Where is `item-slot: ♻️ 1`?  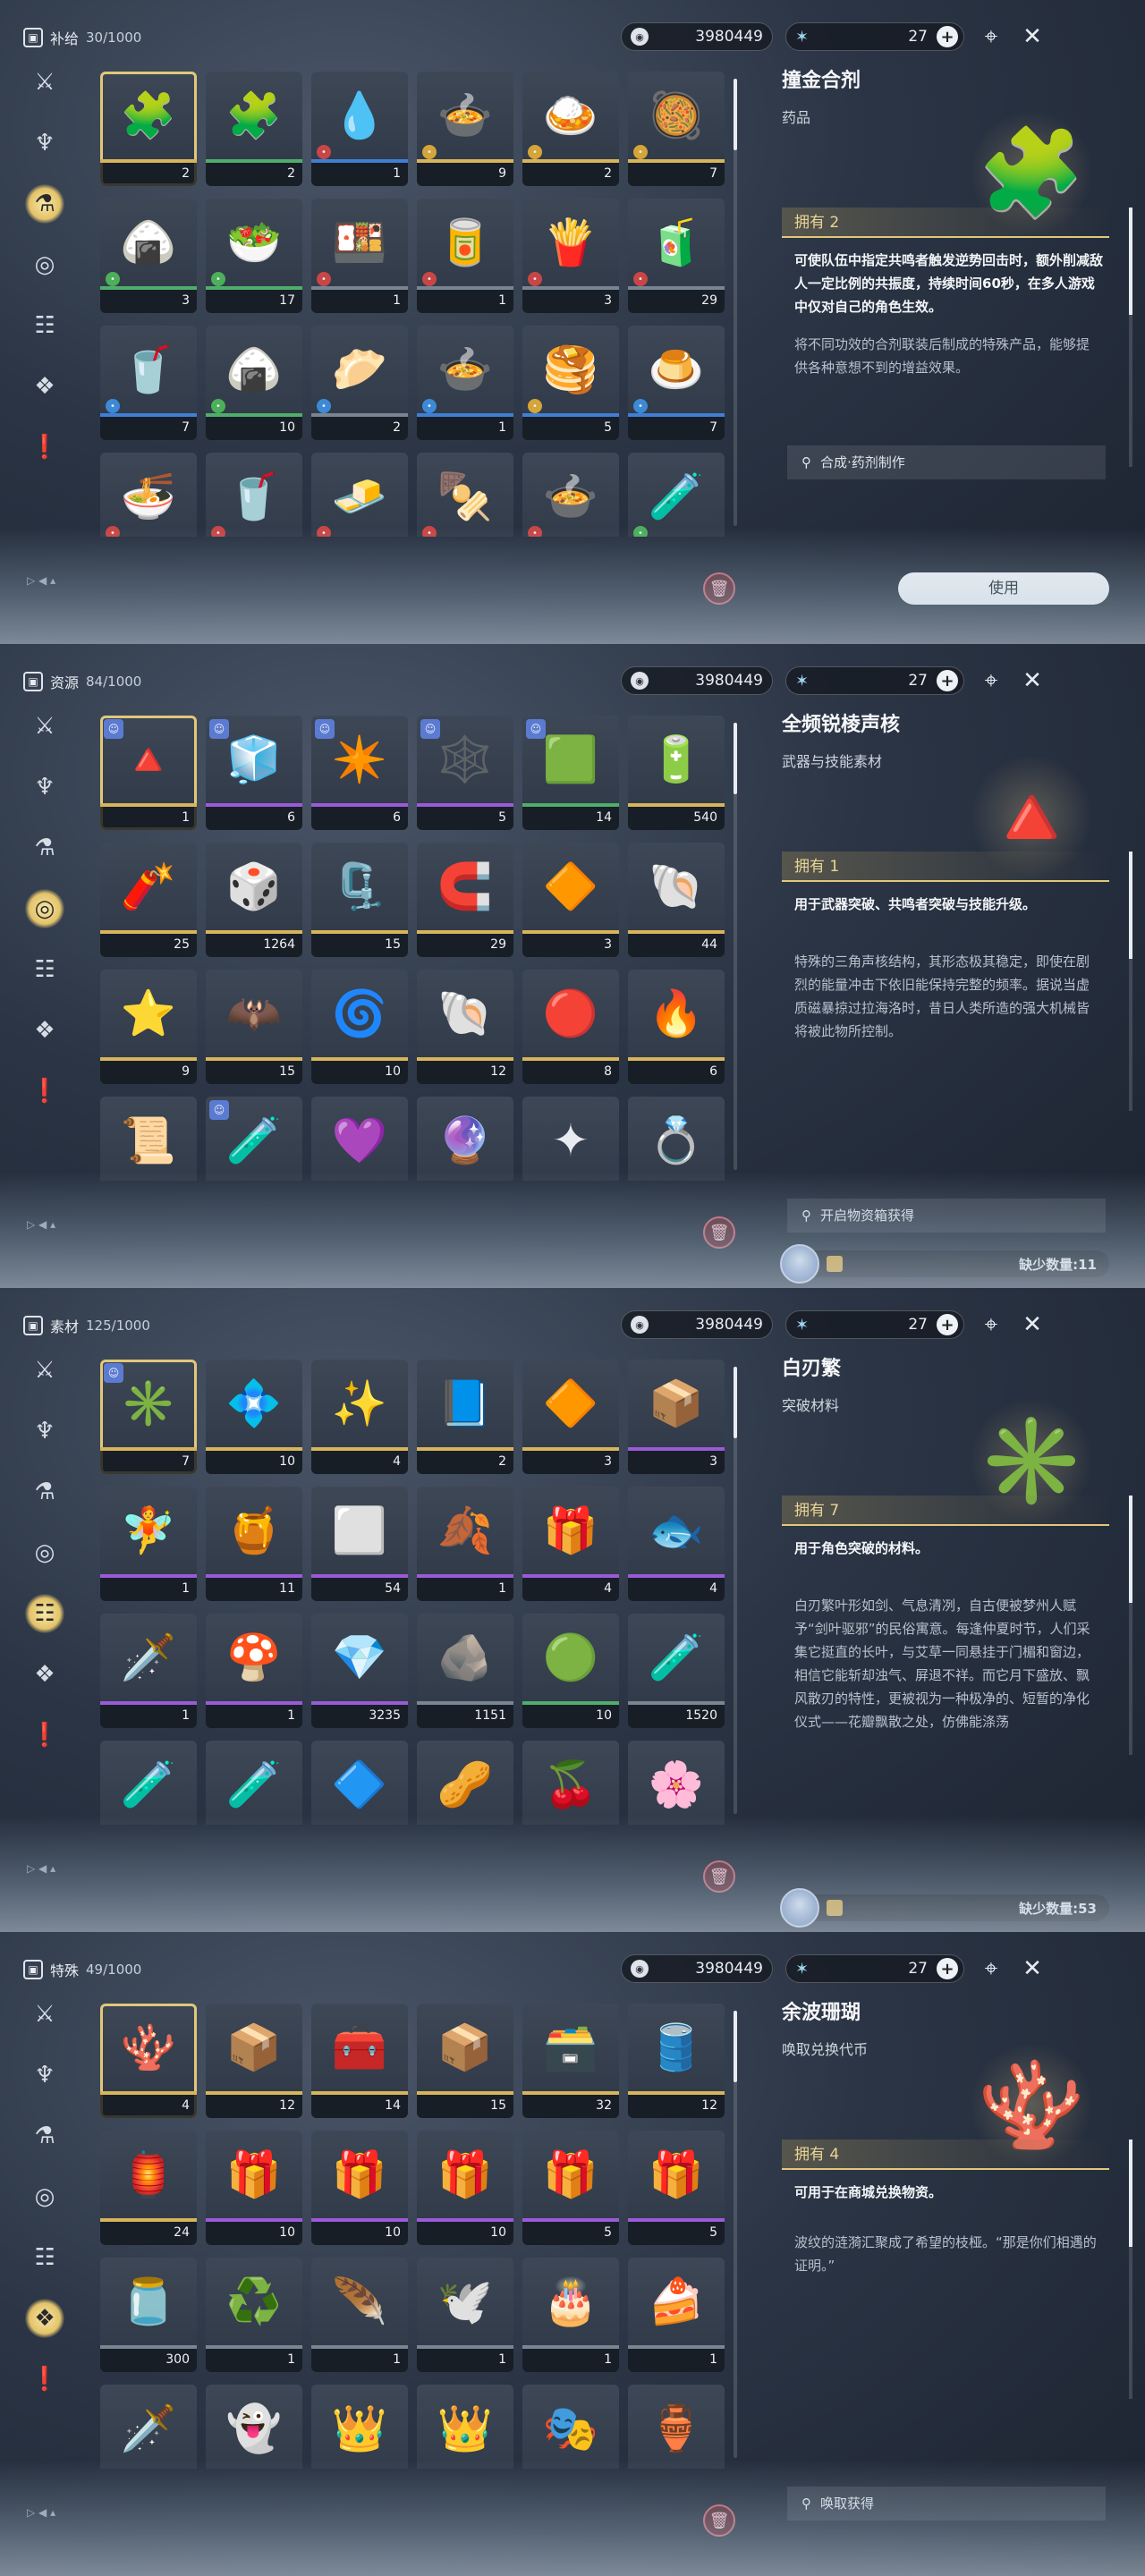 item-slot: ♻️ 1 is located at coordinates (254, 2315).